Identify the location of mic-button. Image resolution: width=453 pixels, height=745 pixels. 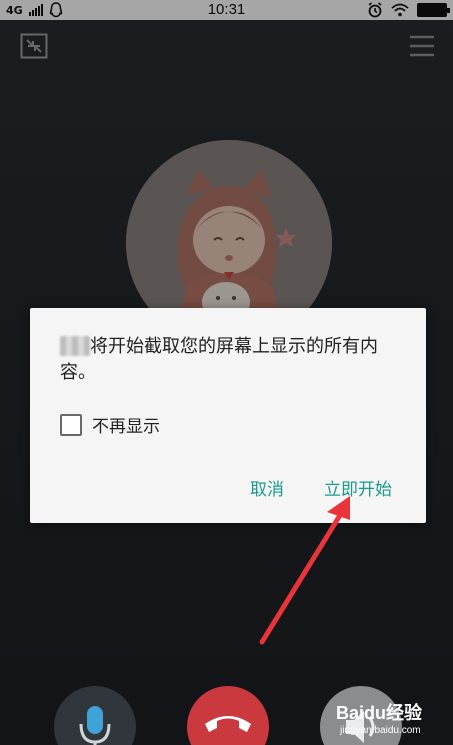
(95, 715).